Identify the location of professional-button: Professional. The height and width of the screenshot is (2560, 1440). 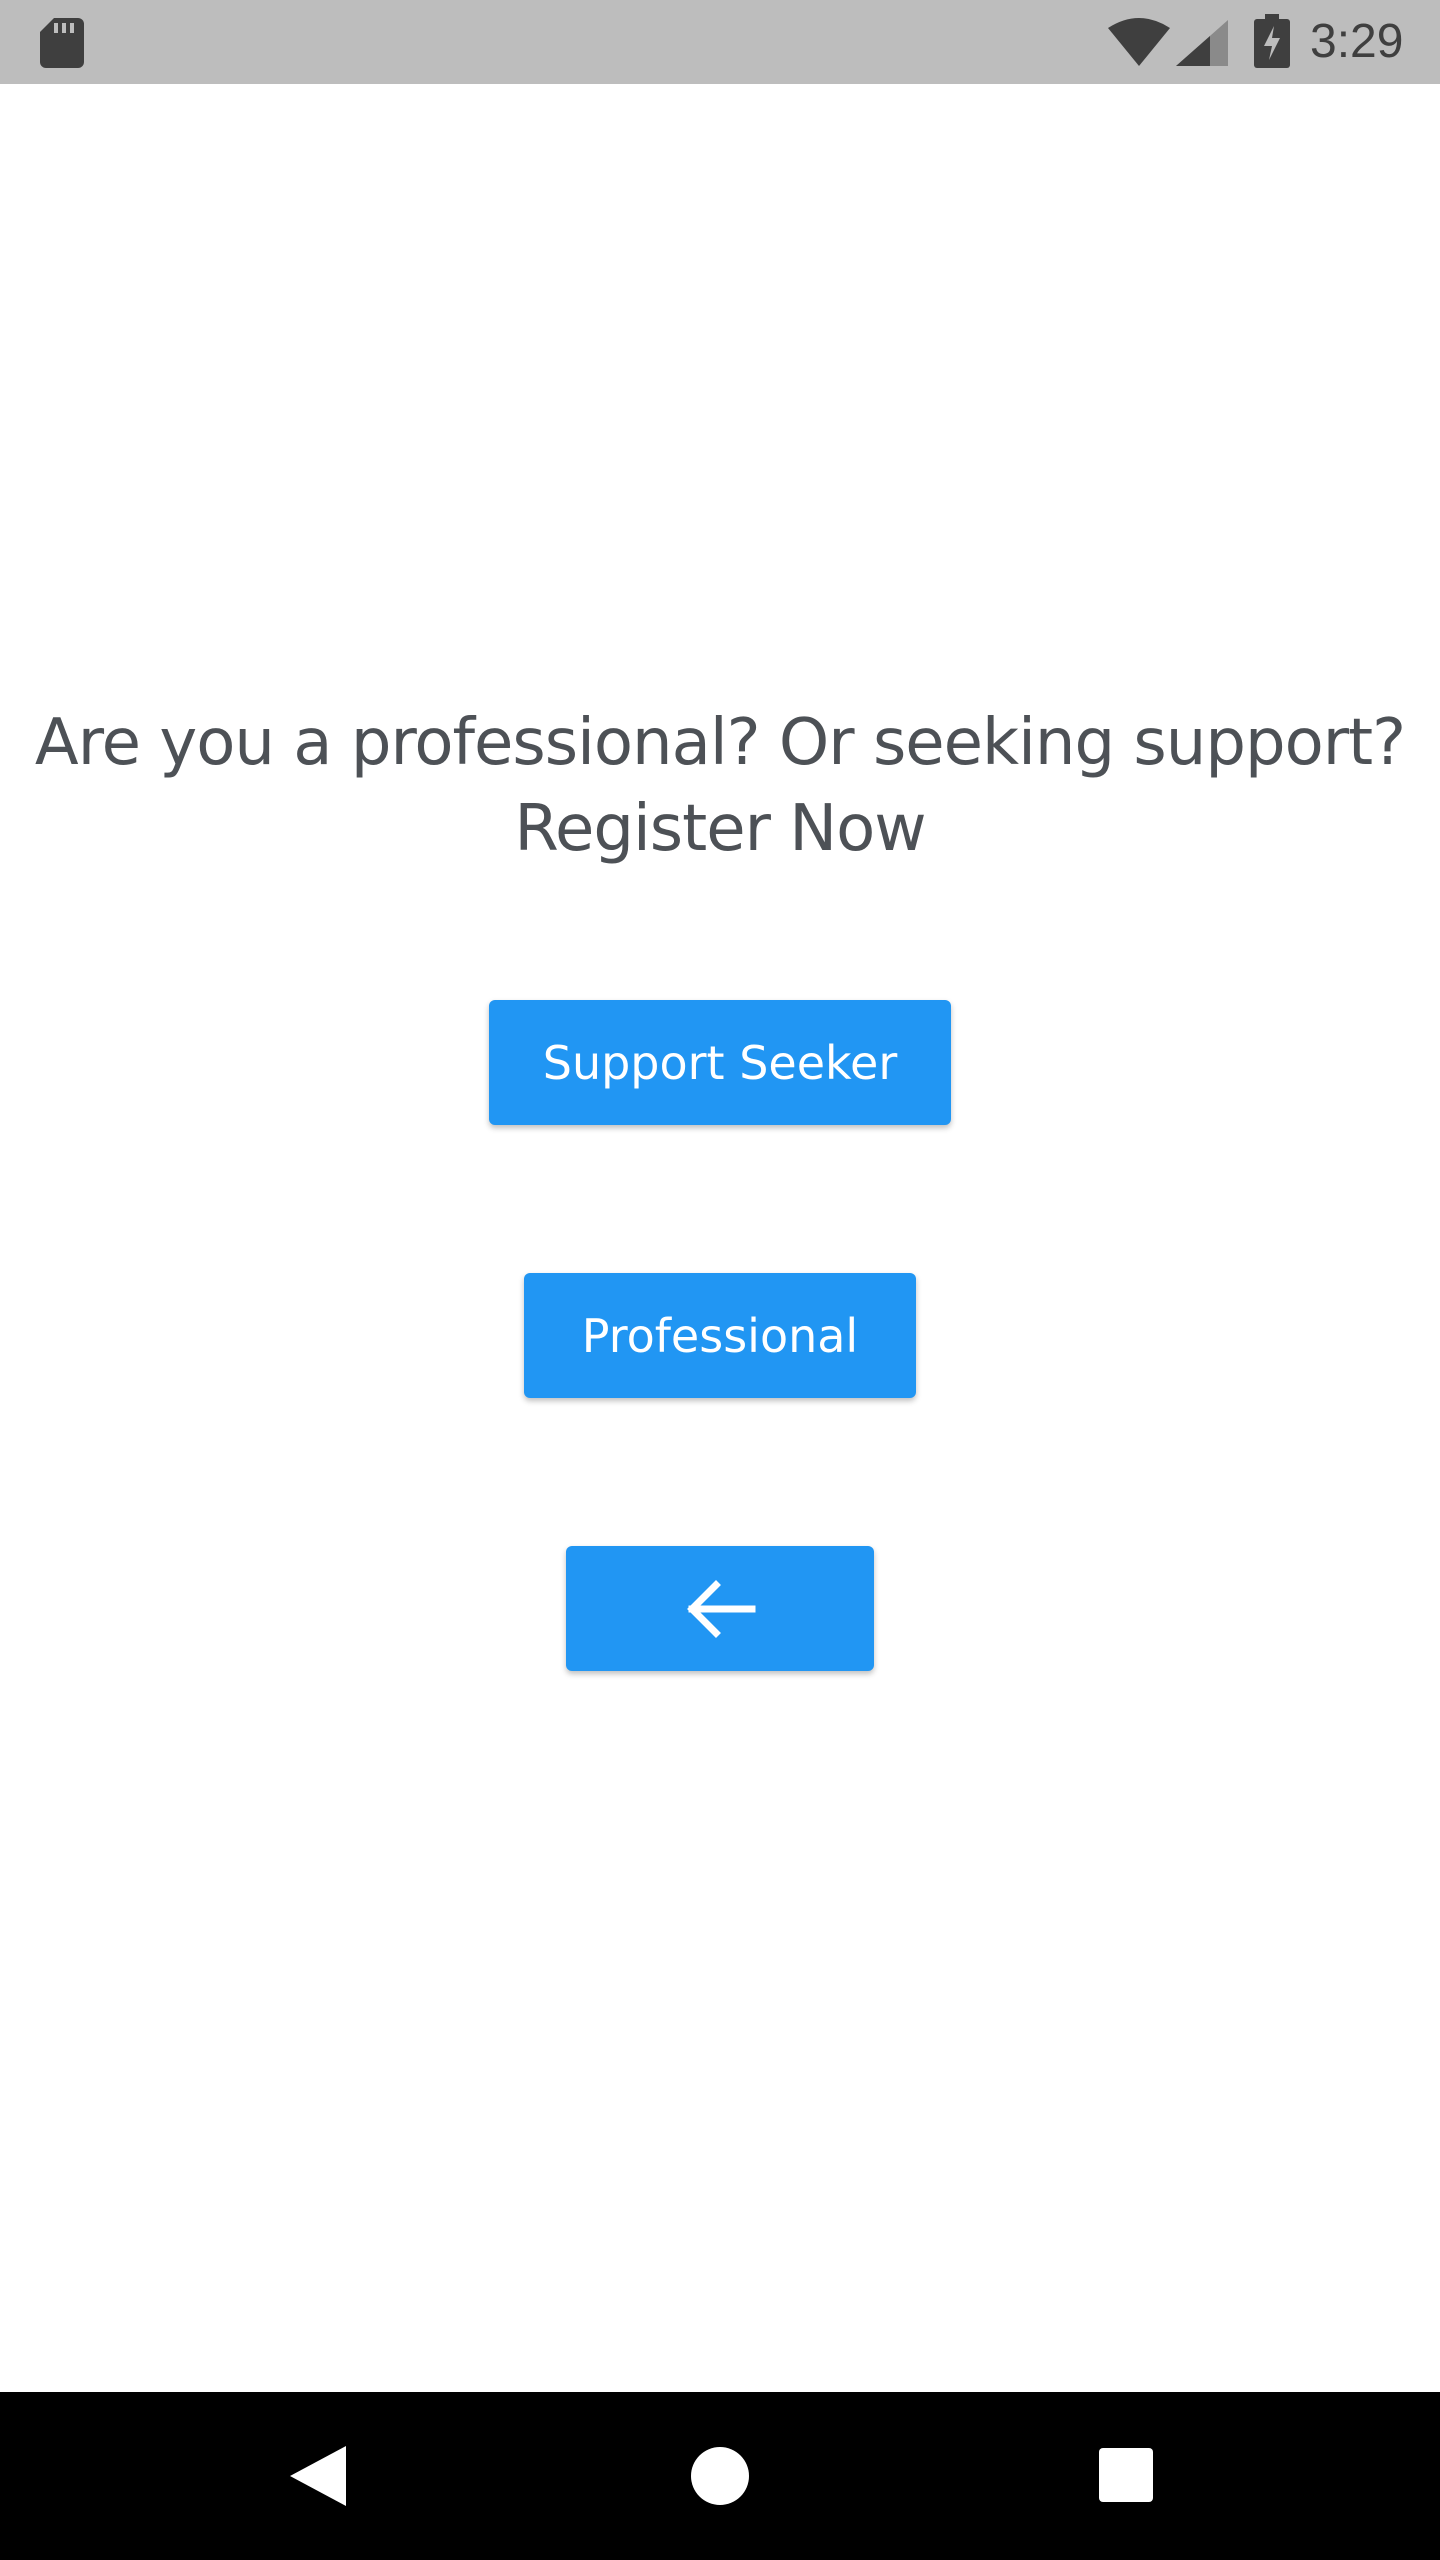
(720, 1335).